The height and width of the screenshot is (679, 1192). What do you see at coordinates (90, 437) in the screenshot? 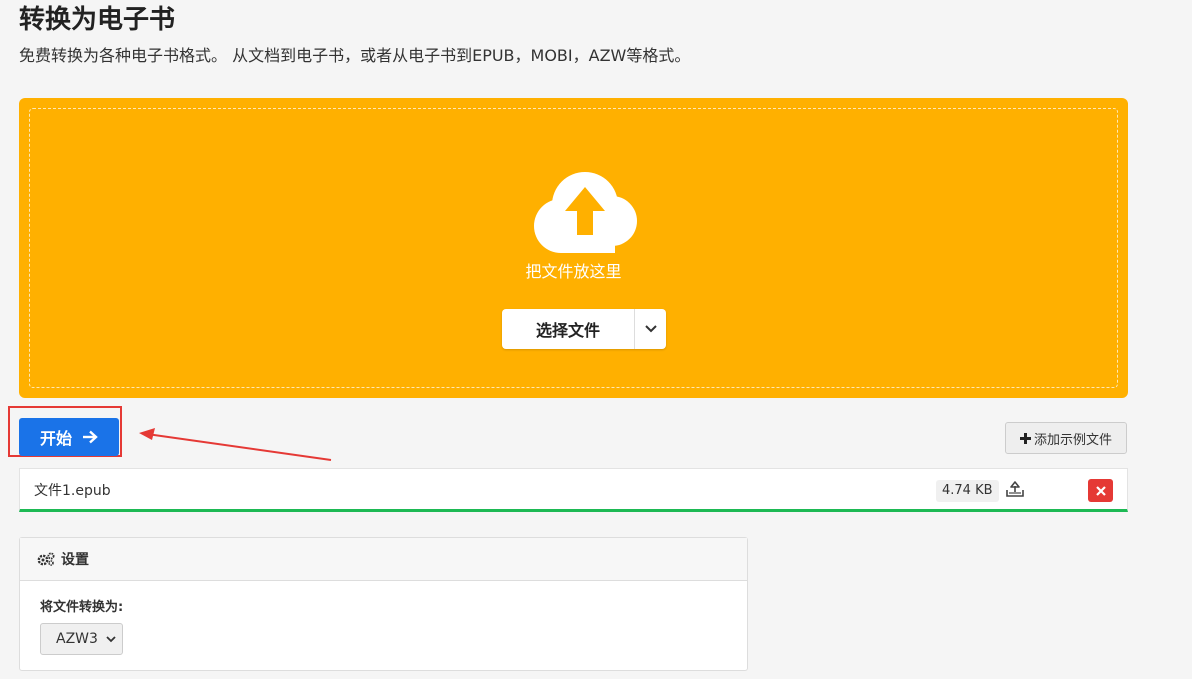
I see `arrow-right-icon` at bounding box center [90, 437].